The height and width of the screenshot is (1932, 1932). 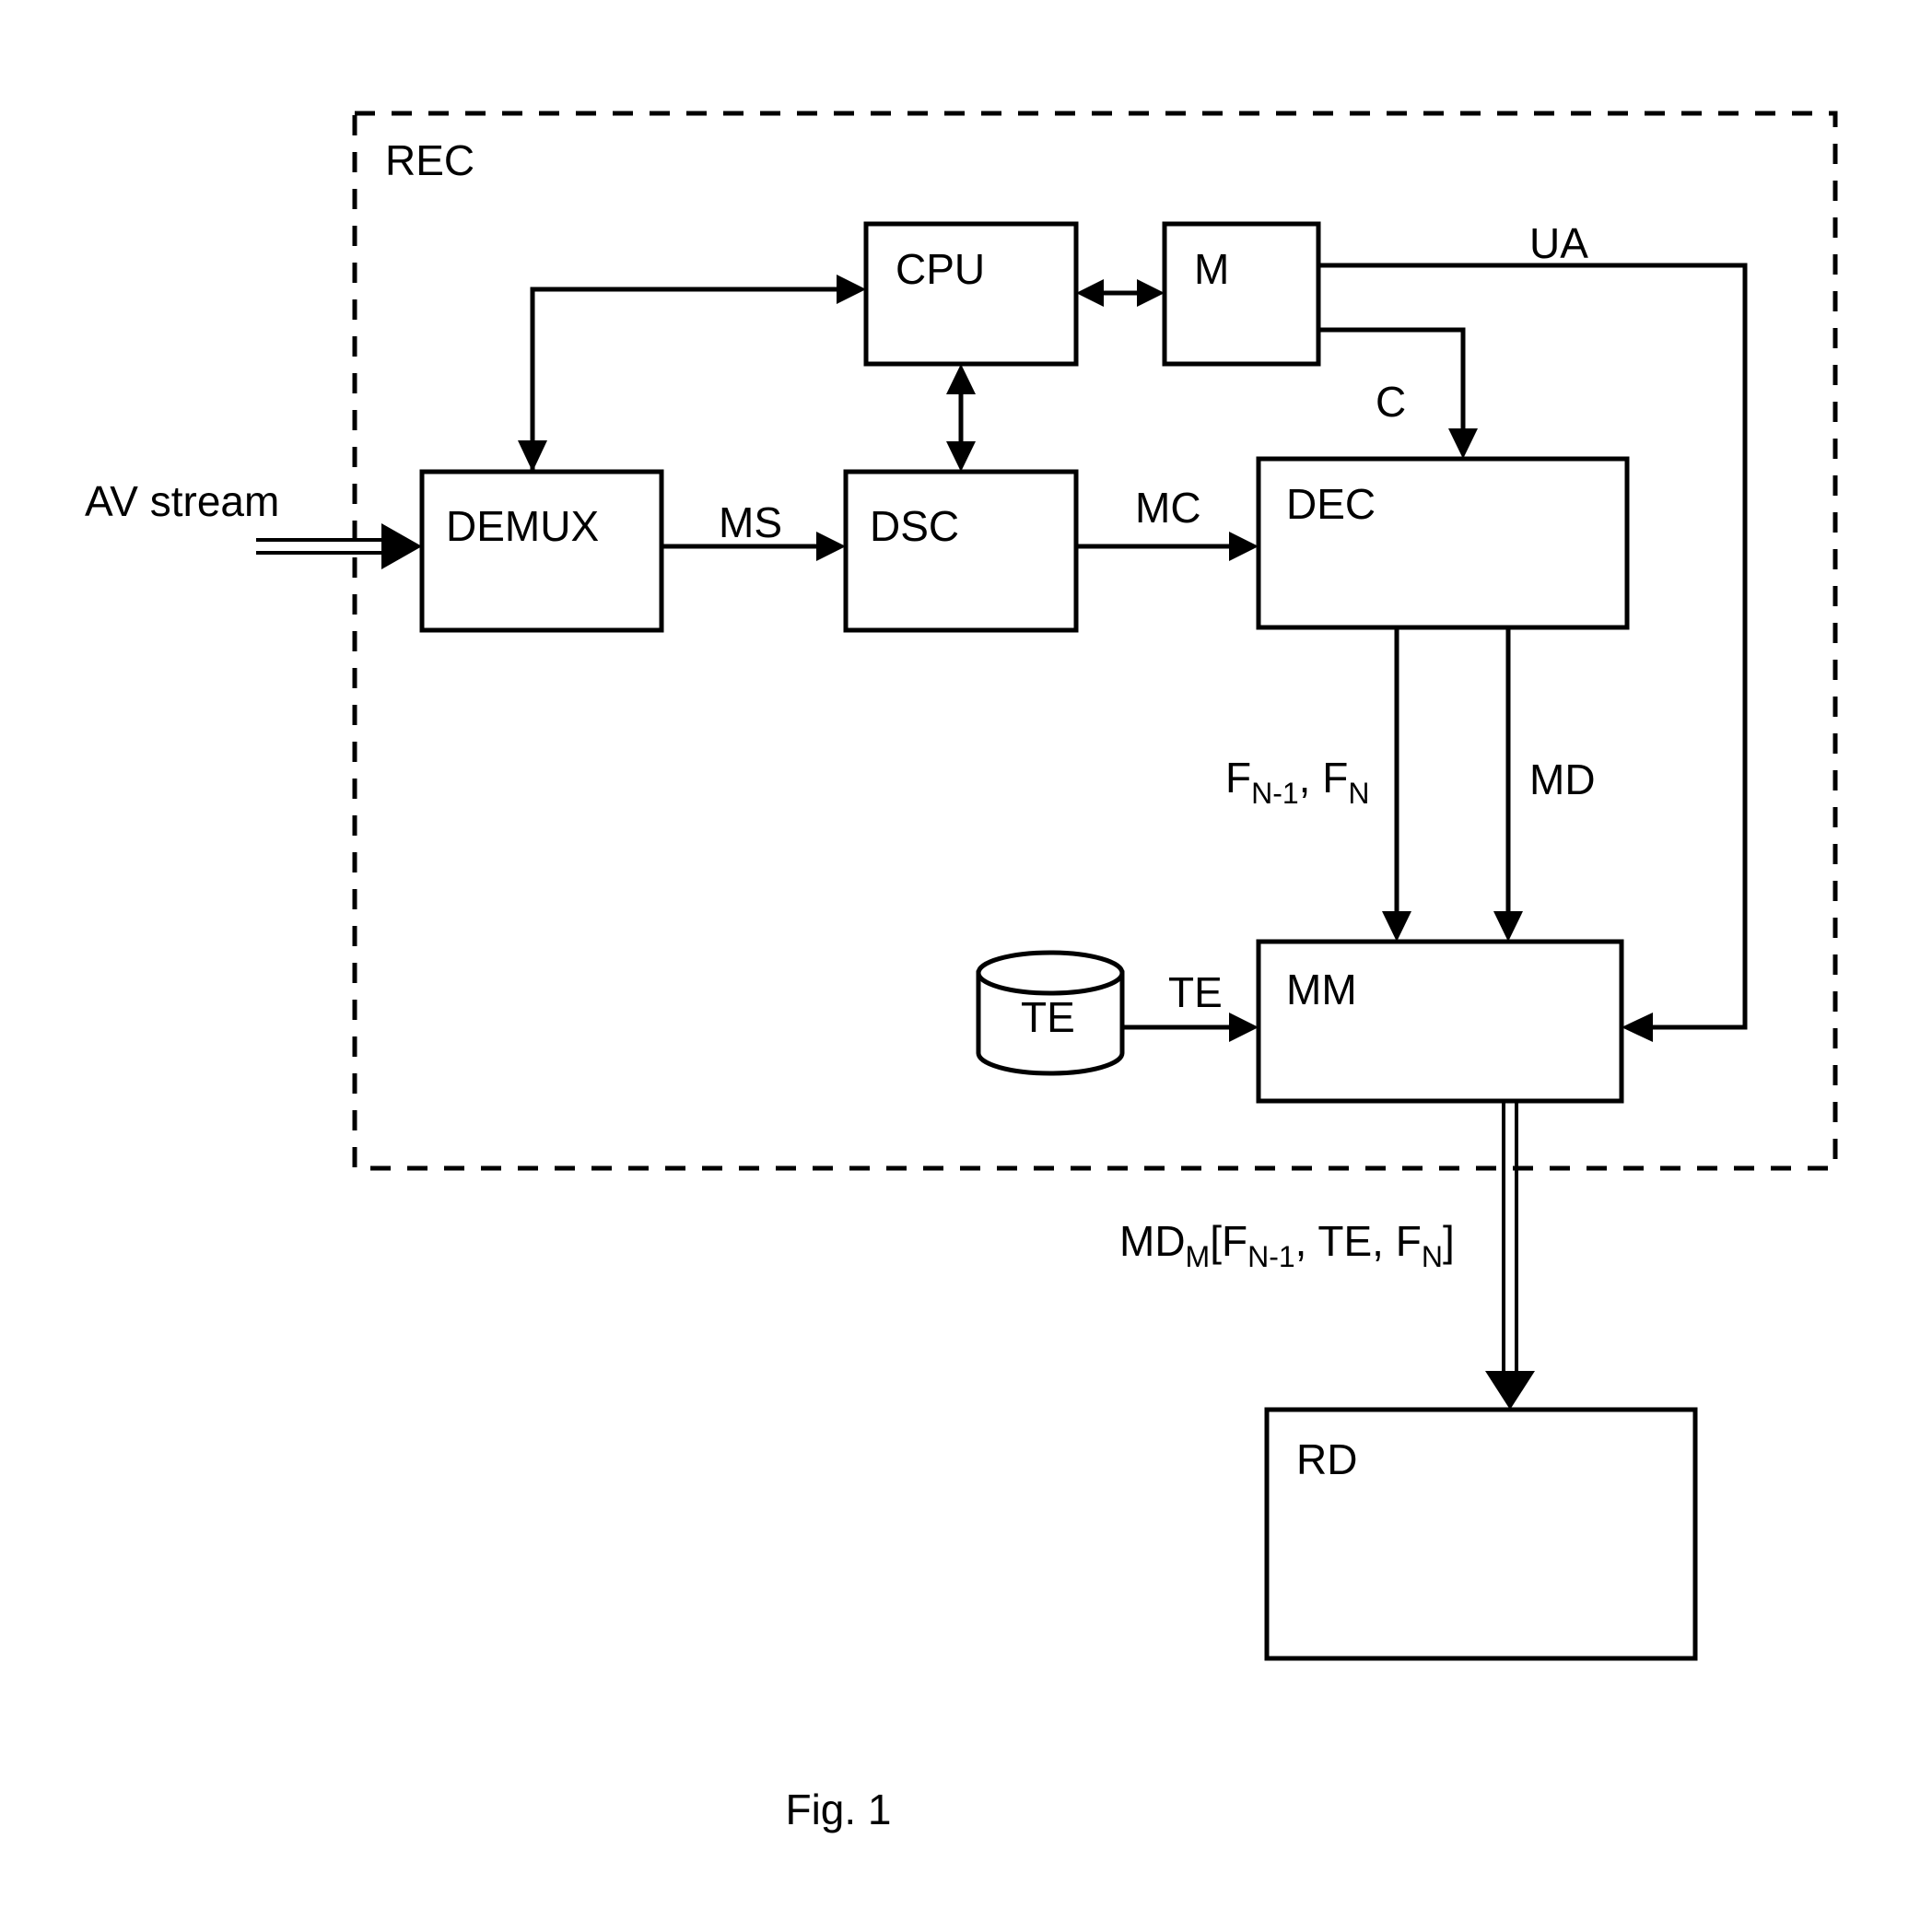 What do you see at coordinates (1275, 793) in the screenshot?
I see `frames-run-1: N-1` at bounding box center [1275, 793].